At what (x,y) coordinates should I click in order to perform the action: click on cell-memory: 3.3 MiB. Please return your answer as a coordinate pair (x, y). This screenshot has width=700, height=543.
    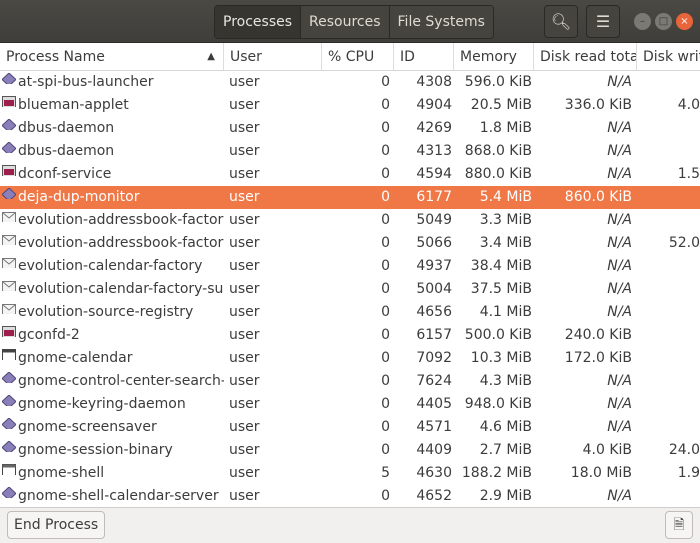
    Looking at the image, I should click on (505, 220).